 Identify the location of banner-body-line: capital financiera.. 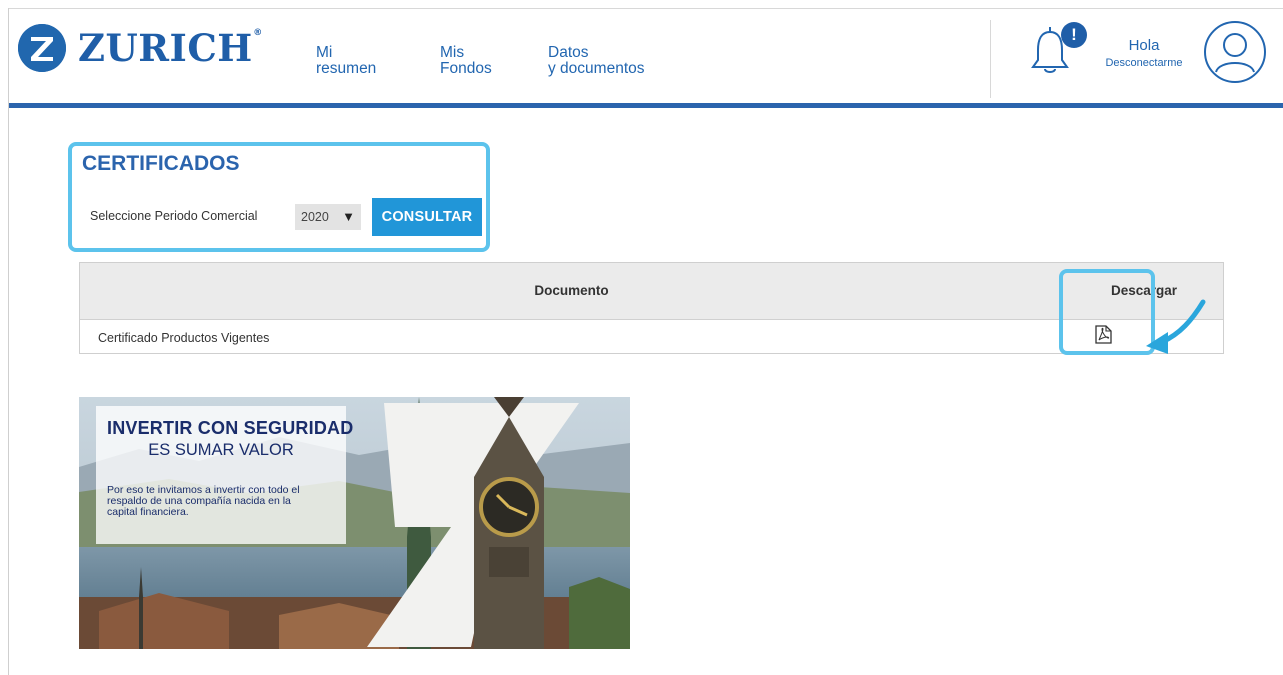
(148, 512).